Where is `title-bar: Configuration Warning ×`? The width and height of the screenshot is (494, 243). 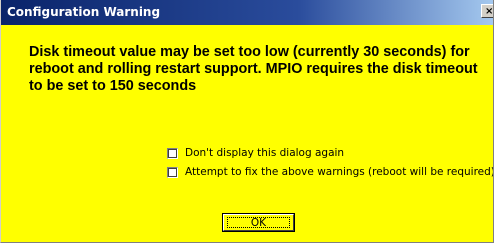 title-bar: Configuration Warning × is located at coordinates (247, 12).